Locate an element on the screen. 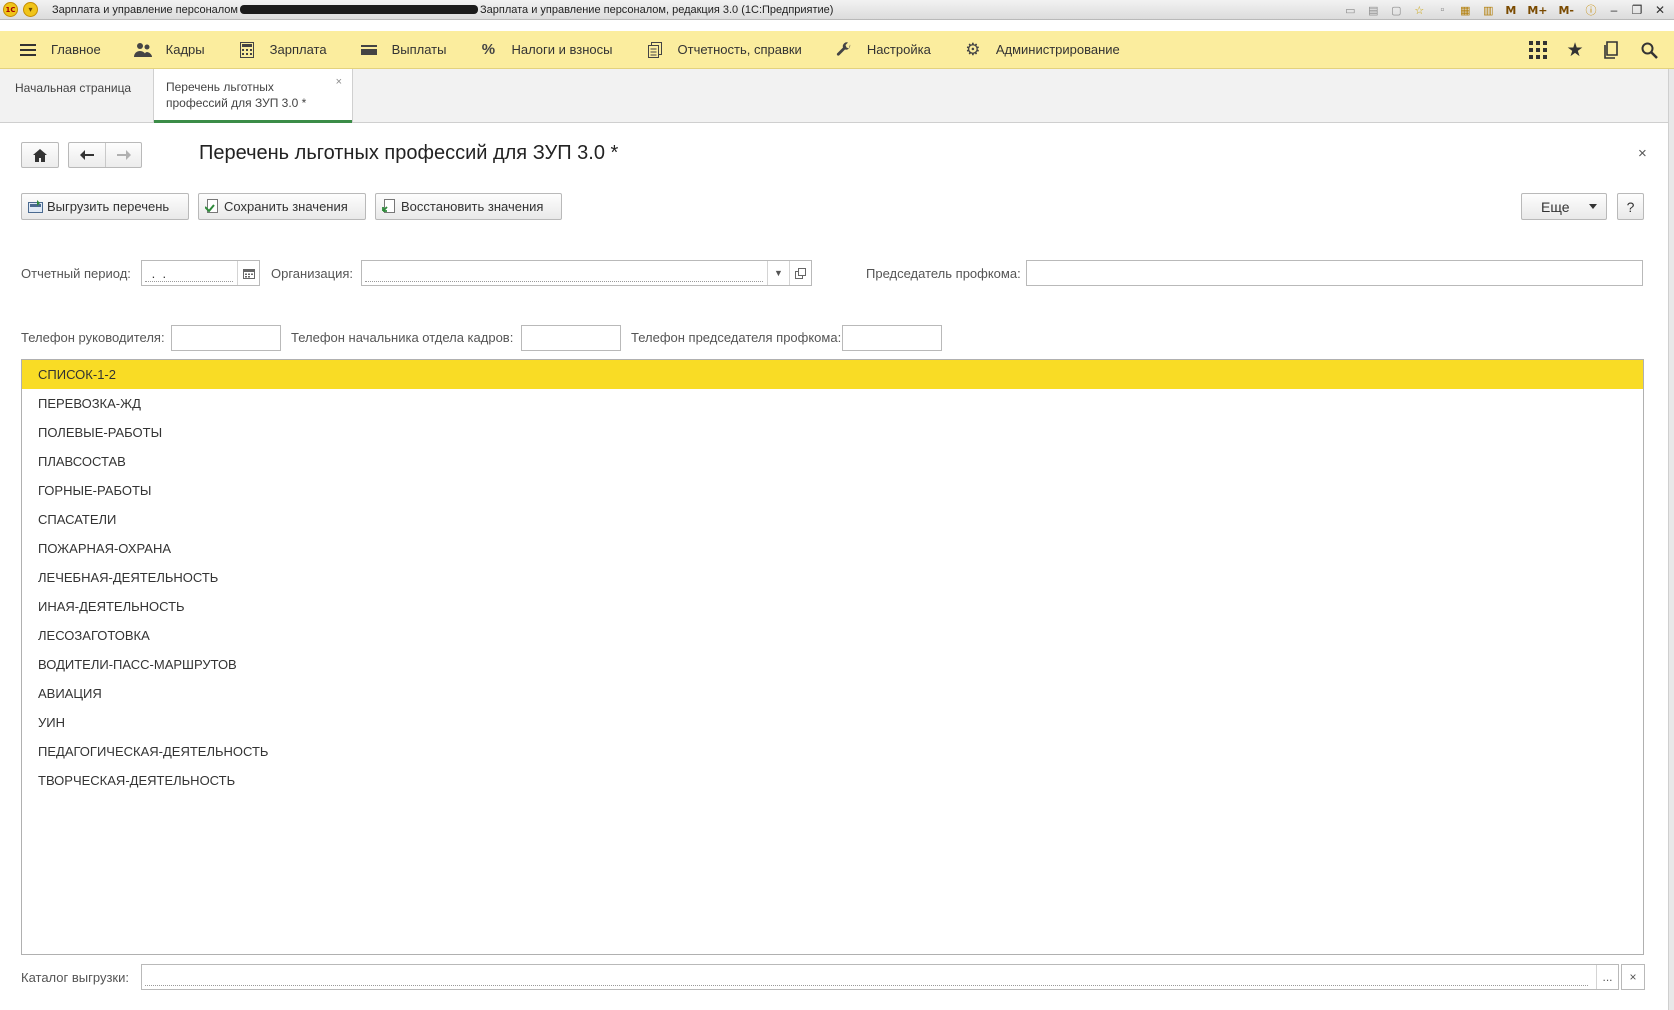 The width and height of the screenshot is (1674, 1010). head-phone-field is located at coordinates (226, 338).